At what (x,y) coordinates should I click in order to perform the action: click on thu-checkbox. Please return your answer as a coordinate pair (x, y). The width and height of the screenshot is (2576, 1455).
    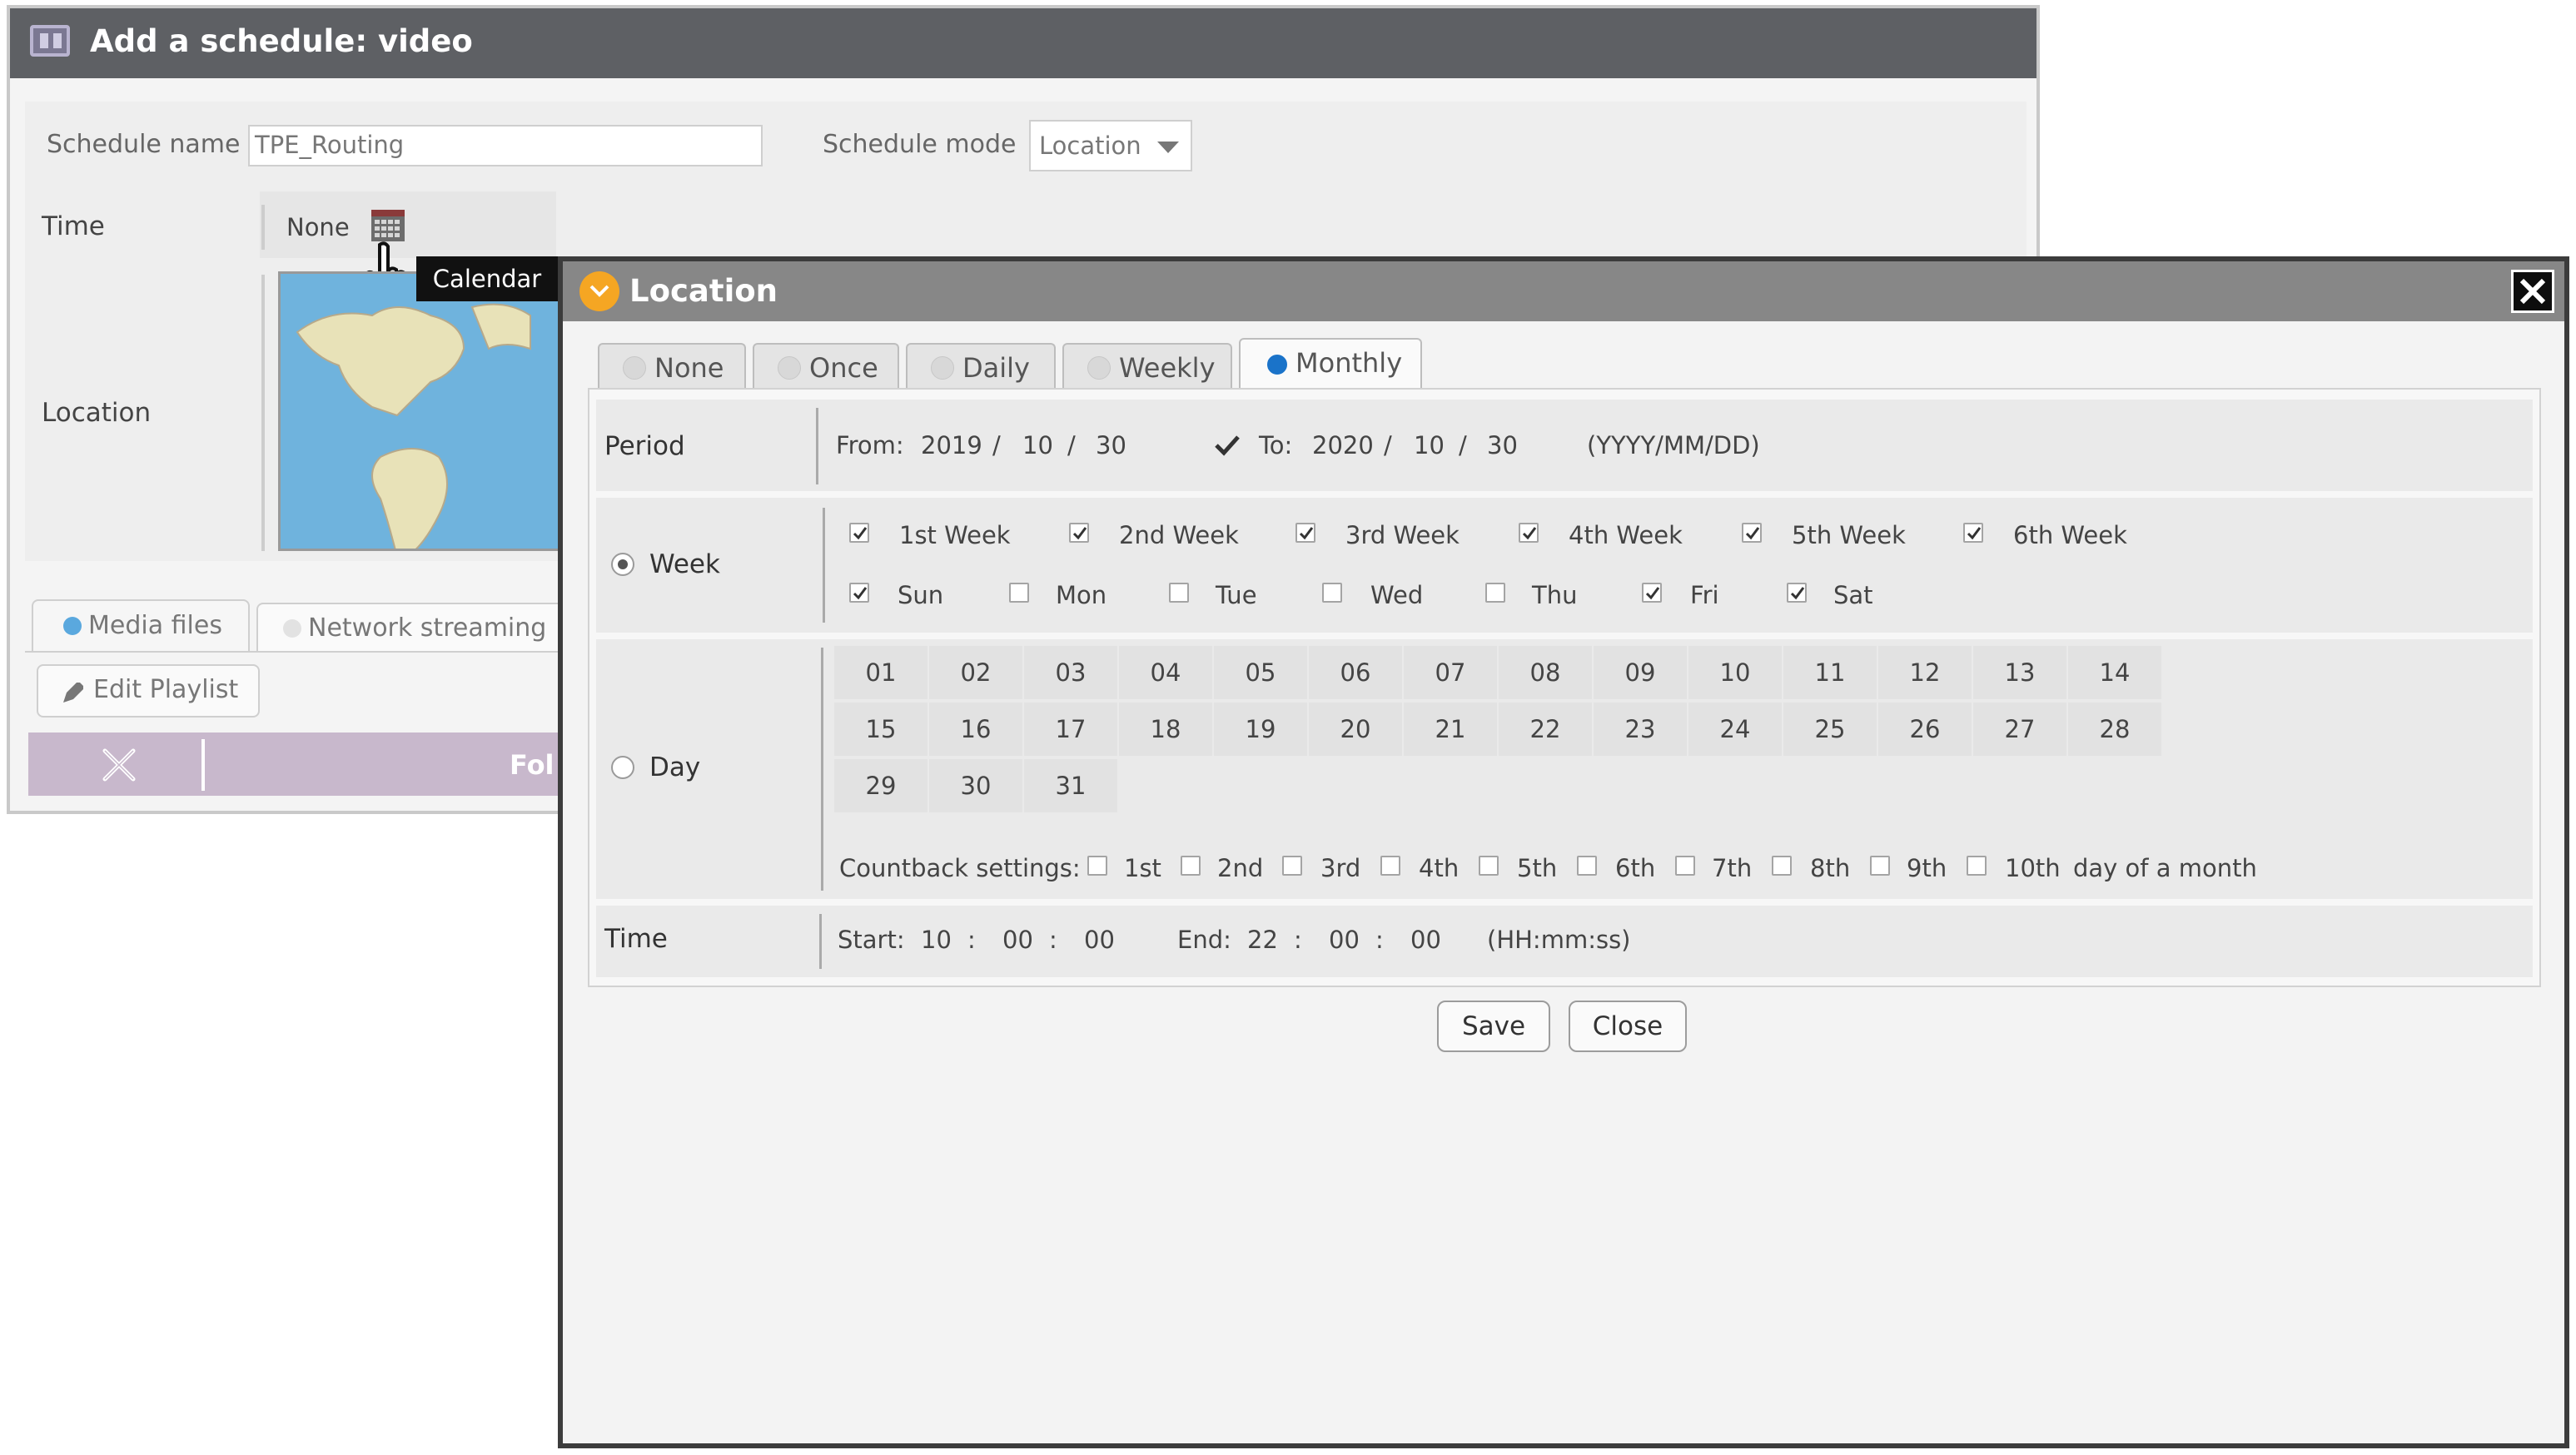
    Looking at the image, I should click on (1495, 593).